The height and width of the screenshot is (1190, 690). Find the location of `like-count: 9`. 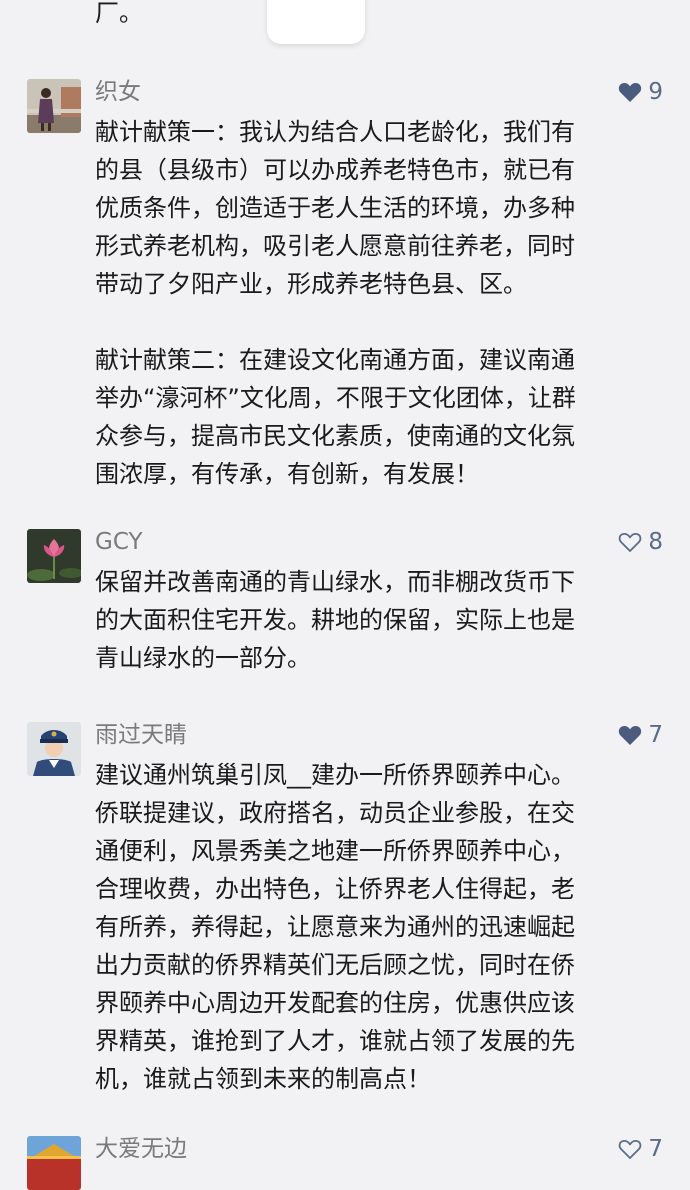

like-count: 9 is located at coordinates (655, 92).